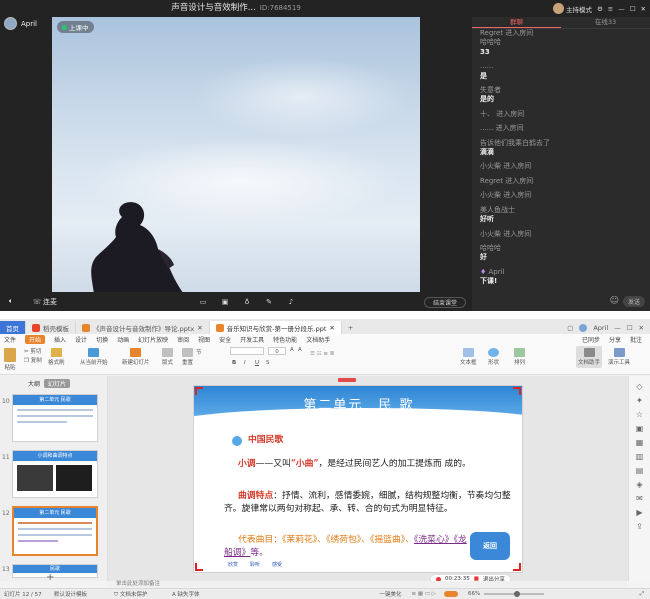  I want to click on comment-button: 批注, so click(640, 339).